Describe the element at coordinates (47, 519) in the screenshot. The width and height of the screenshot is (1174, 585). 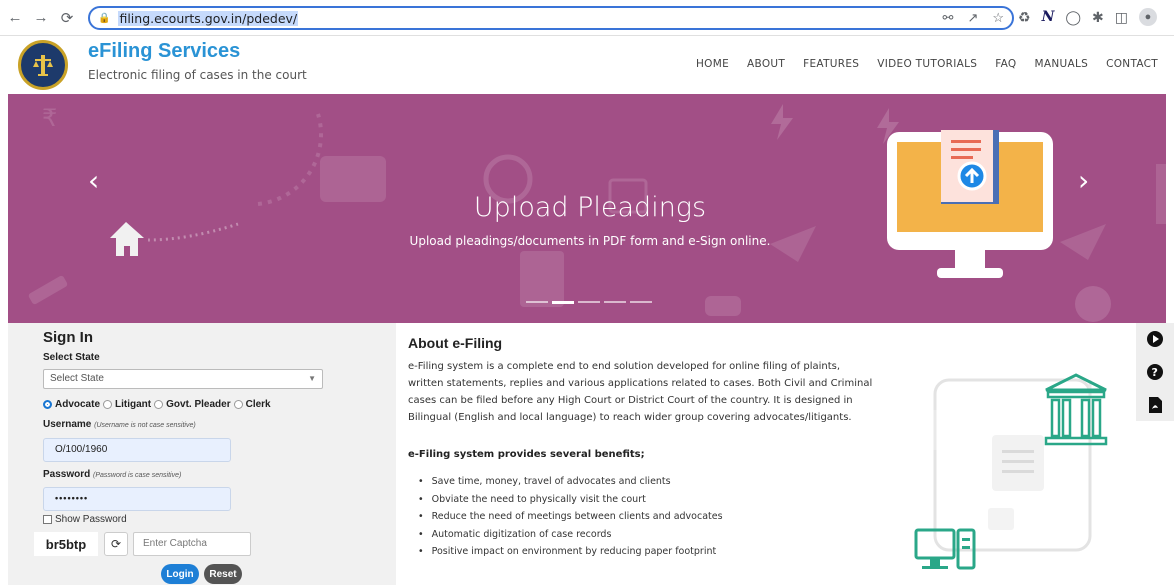
I see `show-password-checkbox` at that location.